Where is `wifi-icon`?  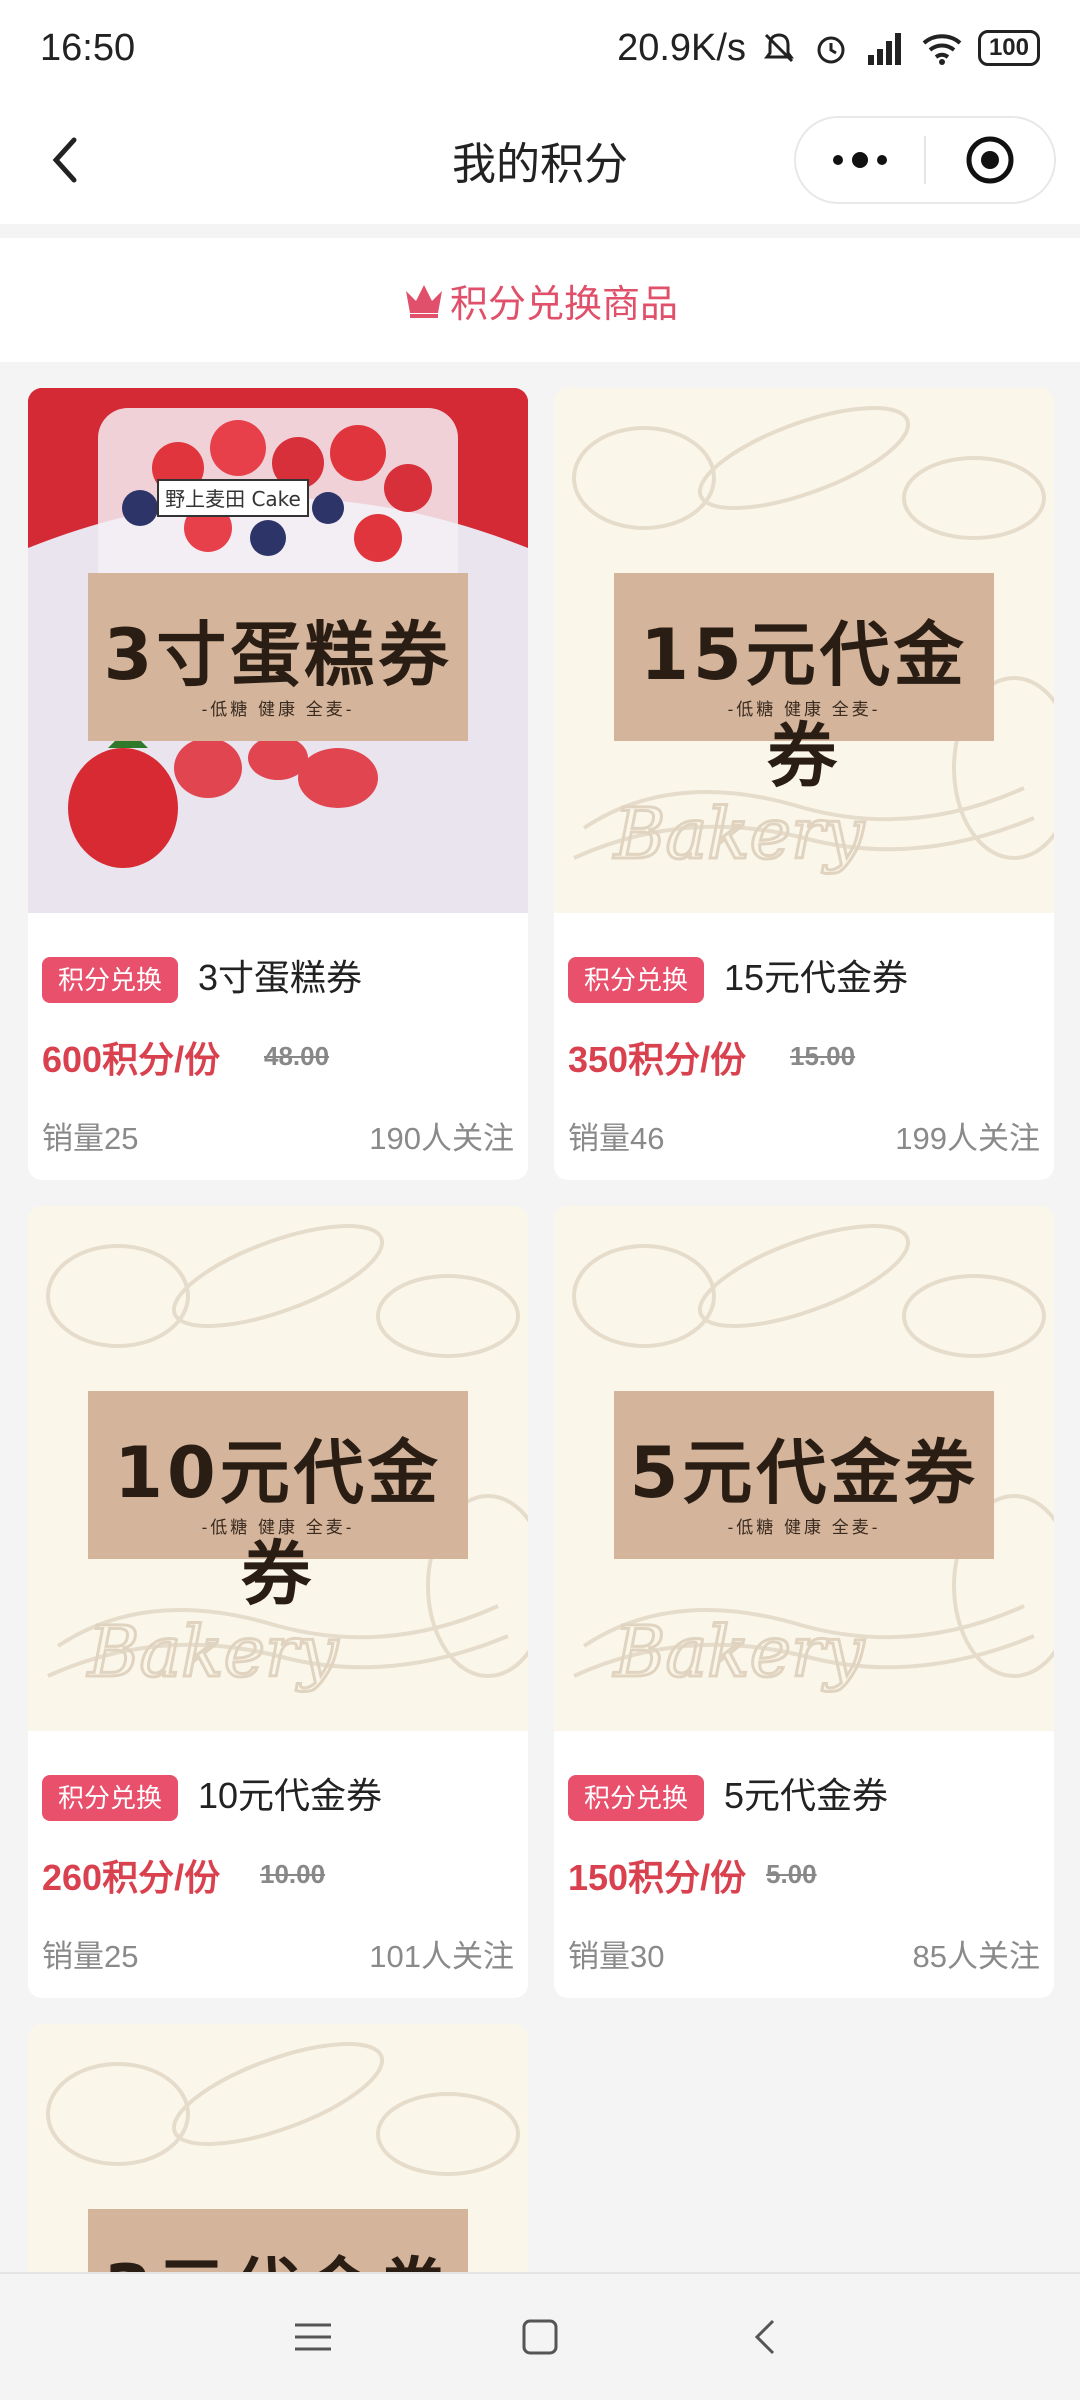
wifi-icon is located at coordinates (942, 49).